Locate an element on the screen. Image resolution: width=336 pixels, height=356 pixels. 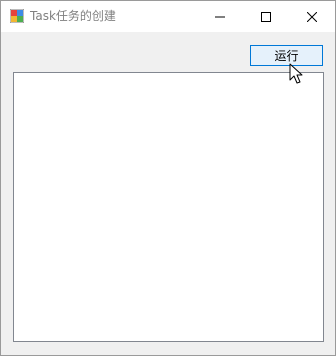
window-title: Task任务的创建 is located at coordinates (73, 16).